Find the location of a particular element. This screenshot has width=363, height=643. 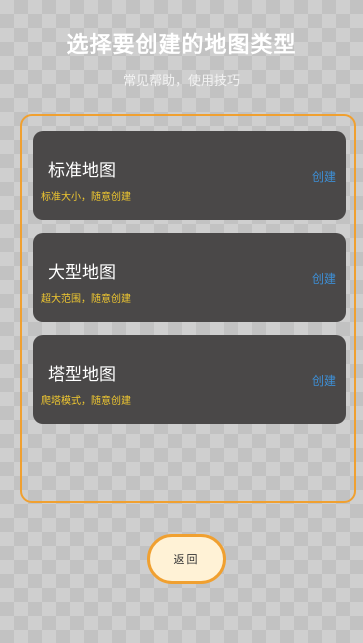

map-type-title: 塔型地图 is located at coordinates (82, 375).